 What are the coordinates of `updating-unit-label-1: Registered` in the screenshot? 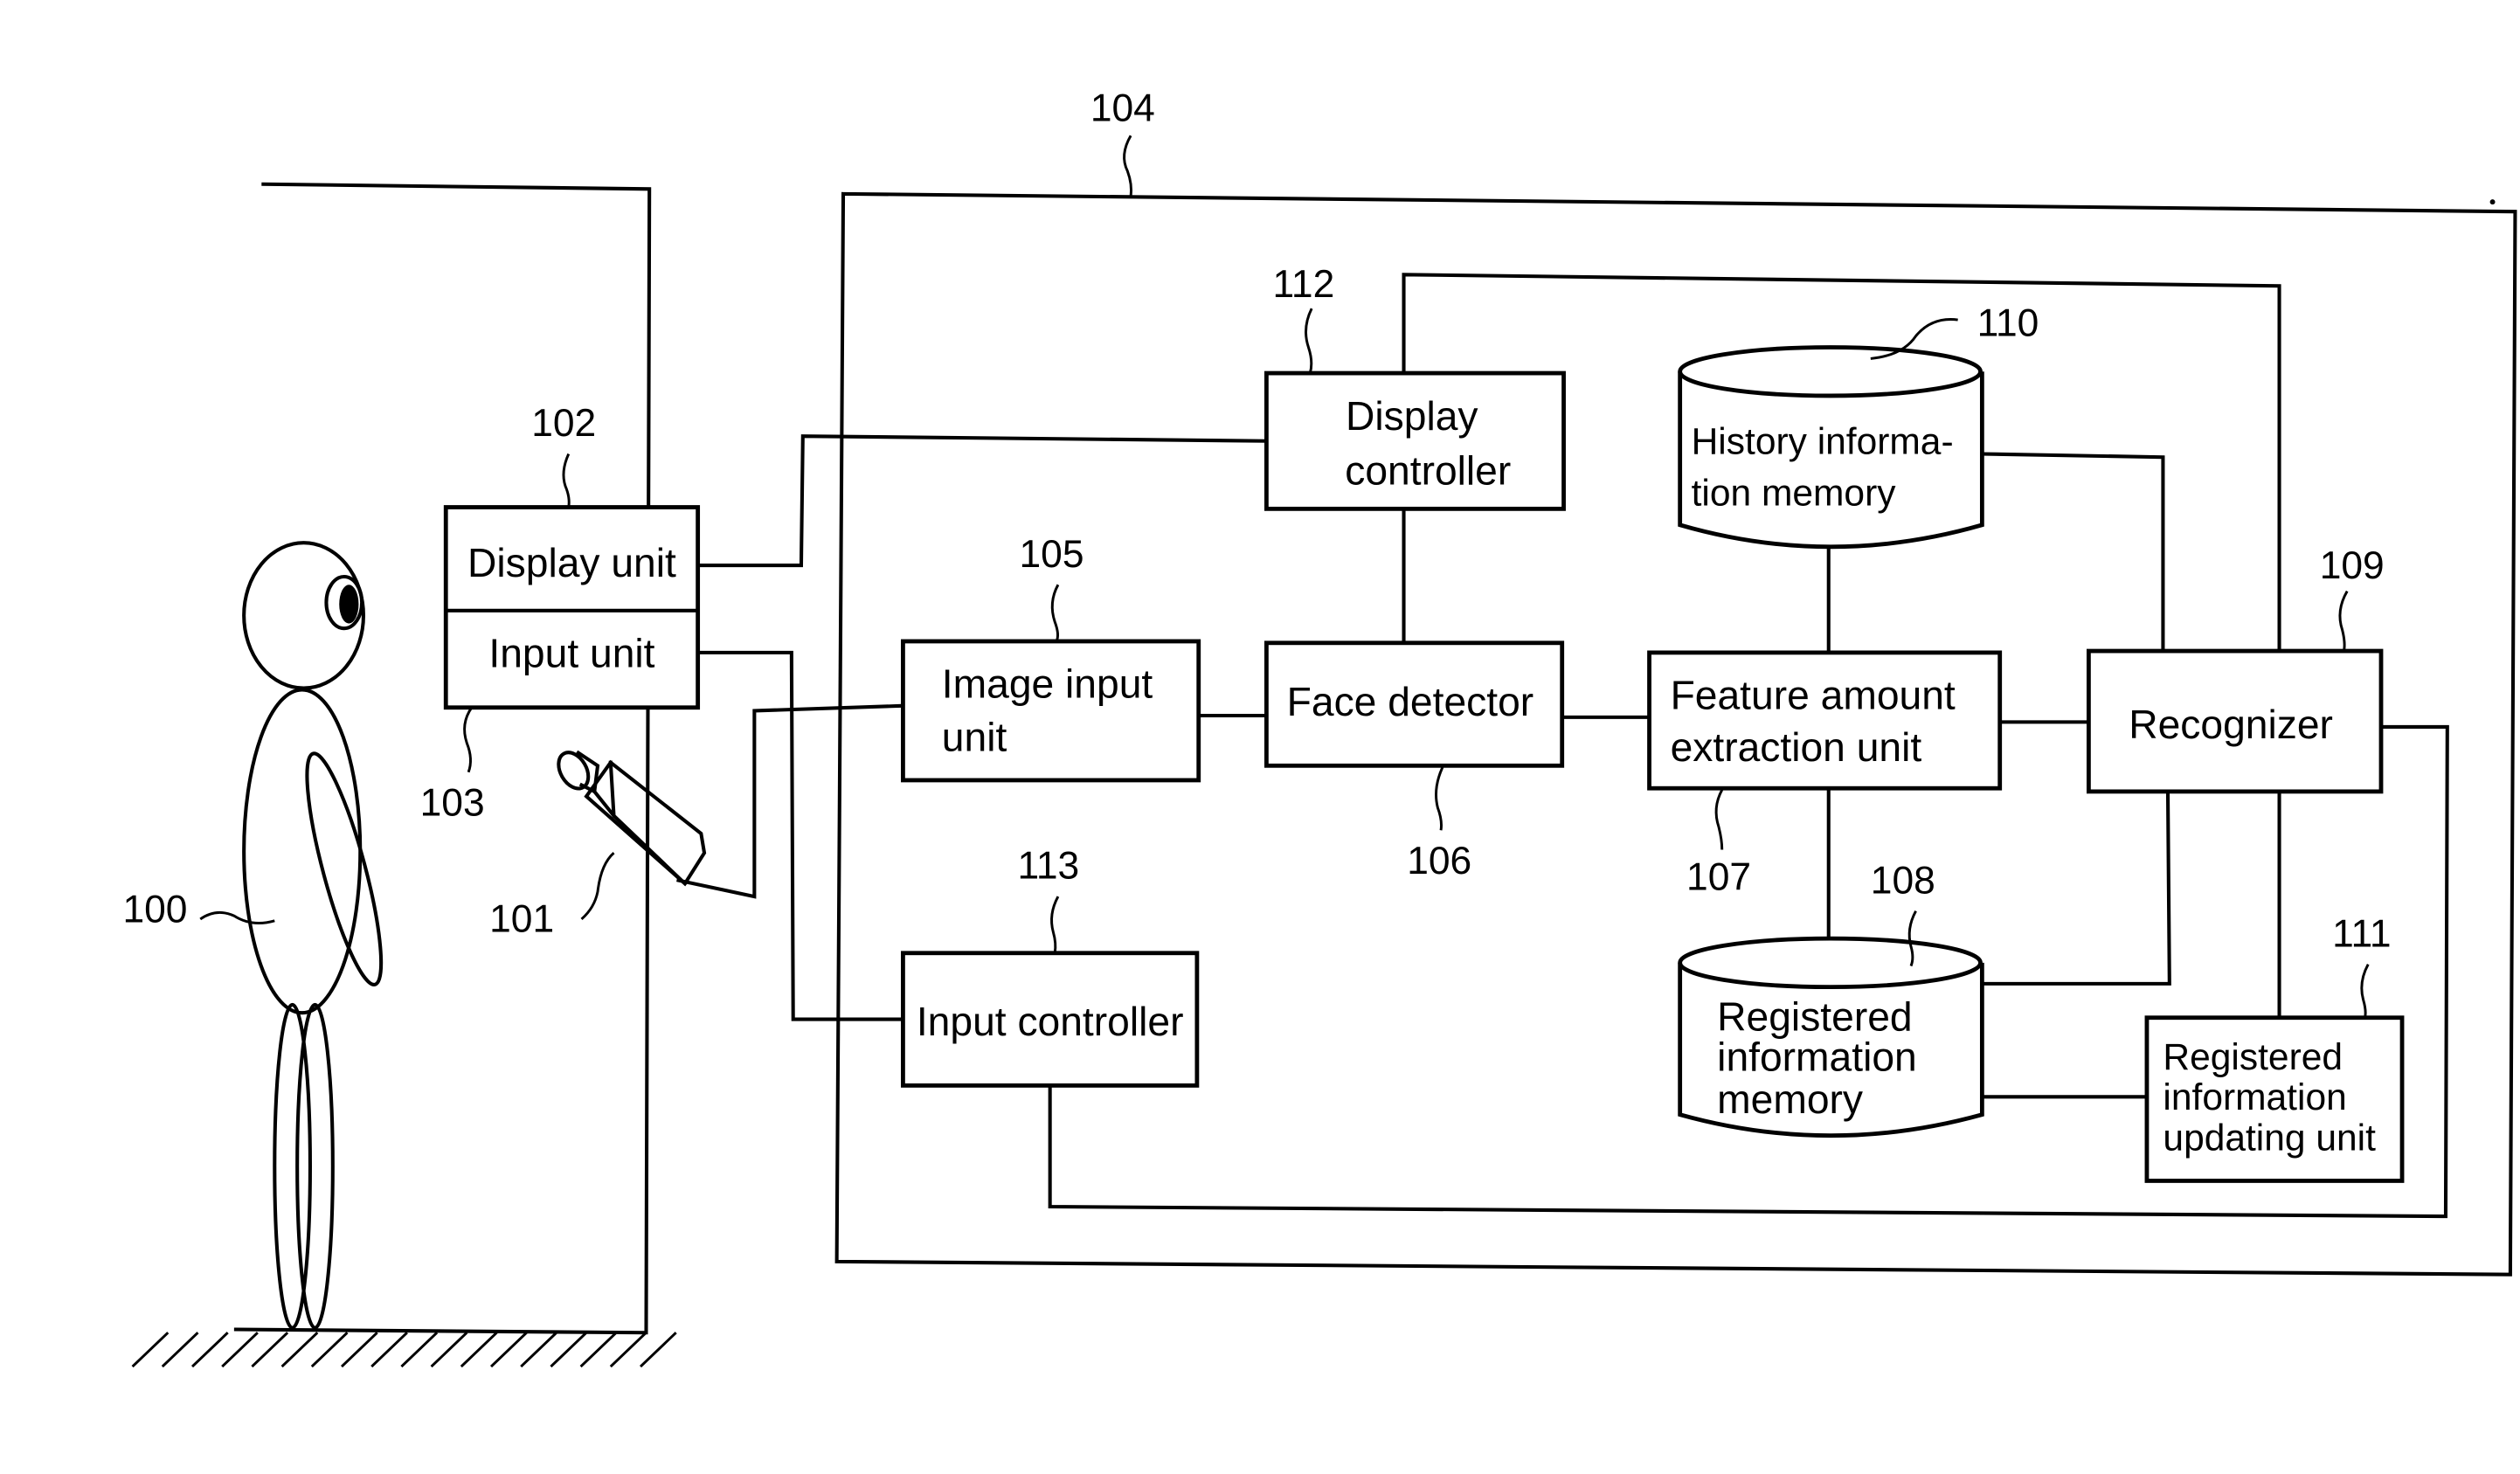 It's located at (2253, 1057).